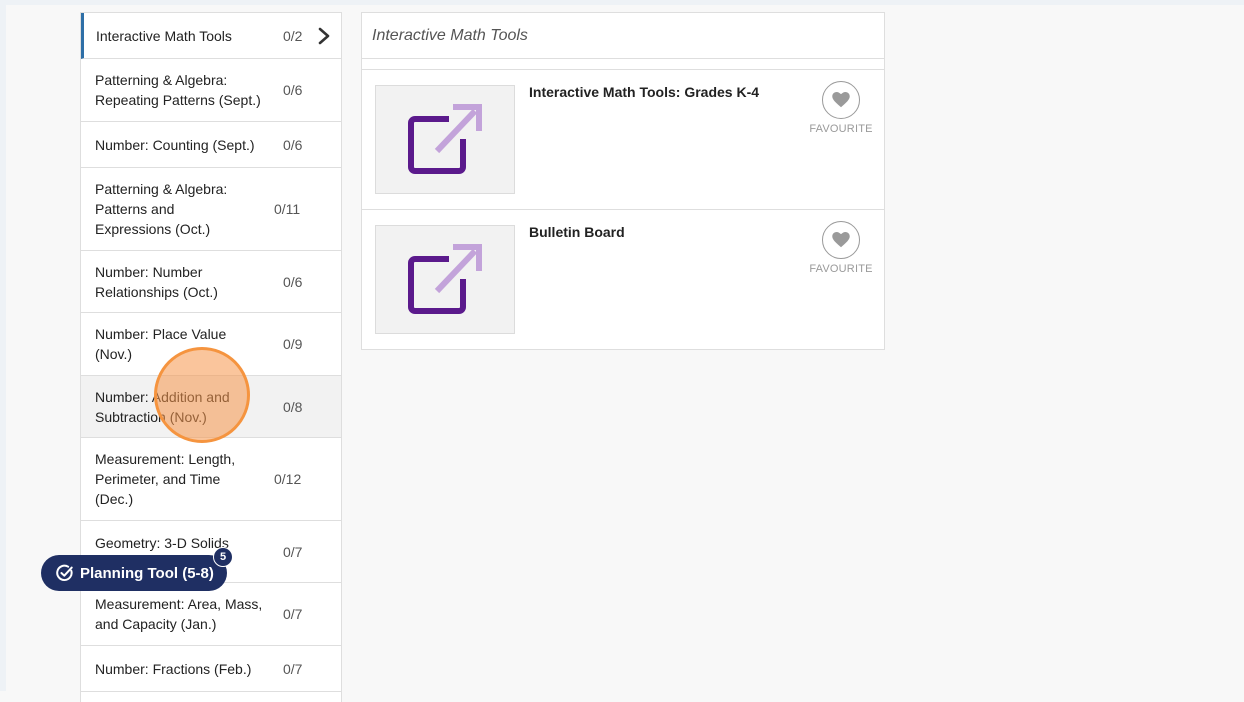 The image size is (1244, 702). What do you see at coordinates (288, 479) in the screenshot?
I see `sidebar-item-count: 0/12` at bounding box center [288, 479].